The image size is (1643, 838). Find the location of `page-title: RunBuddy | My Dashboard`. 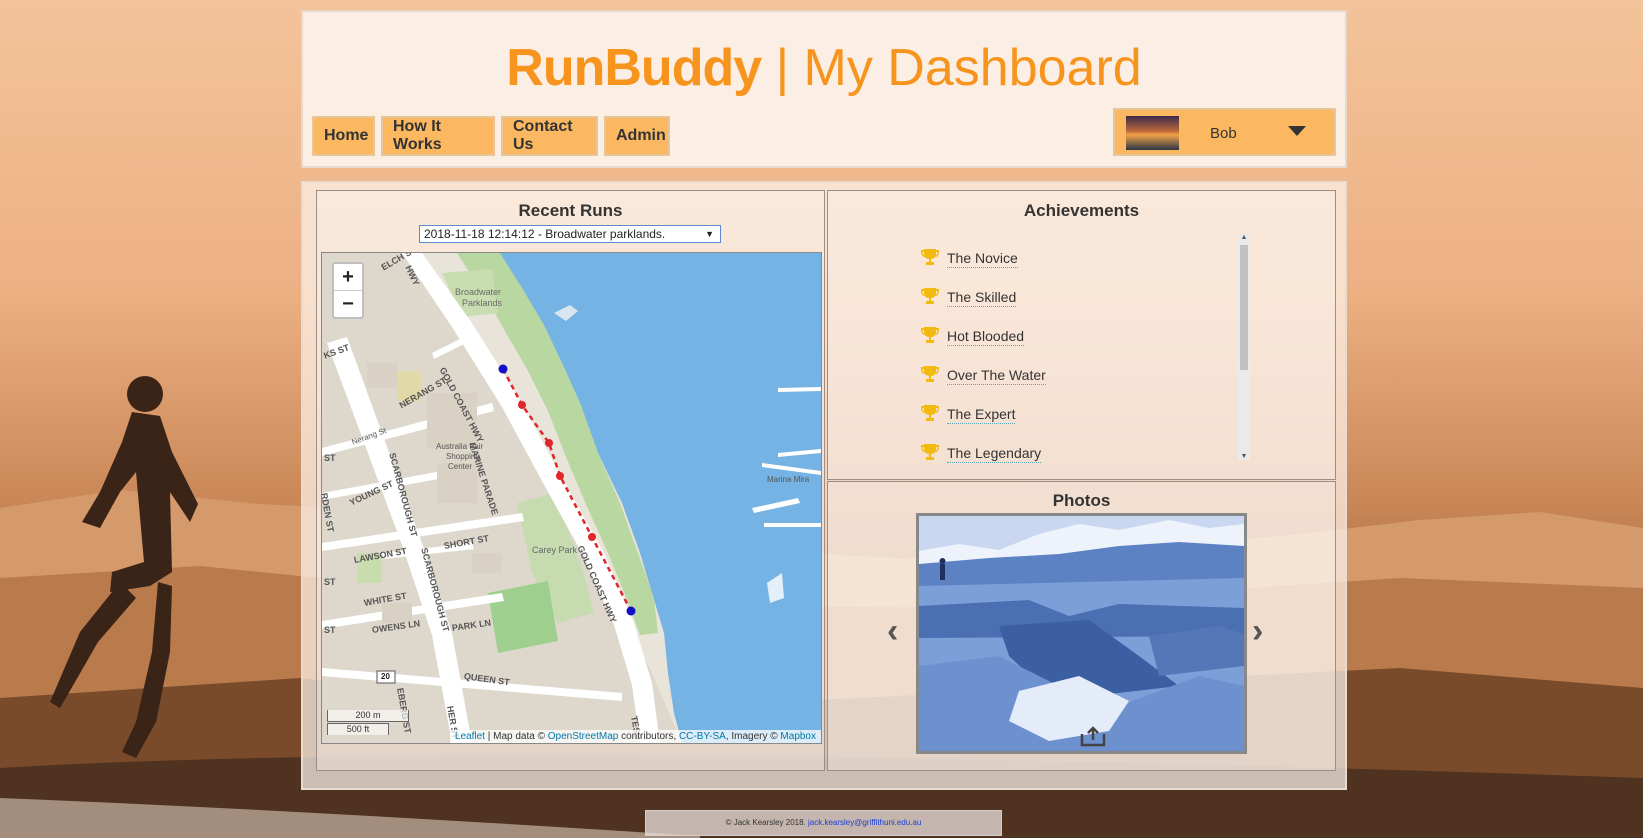

page-title: RunBuddy | My Dashboard is located at coordinates (824, 68).